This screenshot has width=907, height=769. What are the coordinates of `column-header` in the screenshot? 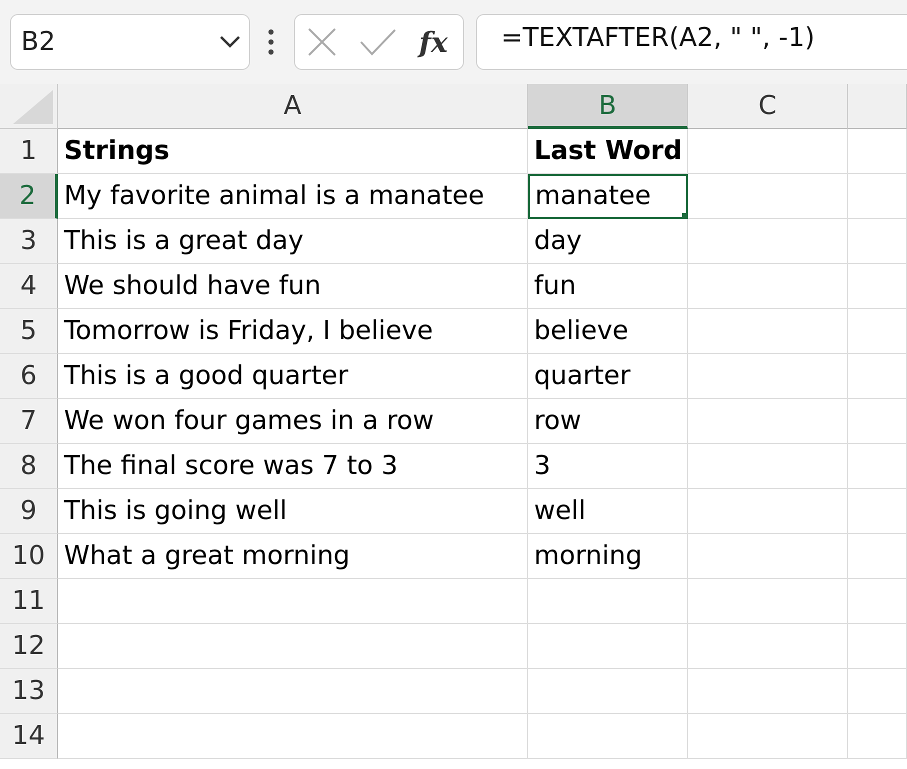 It's located at (877, 106).